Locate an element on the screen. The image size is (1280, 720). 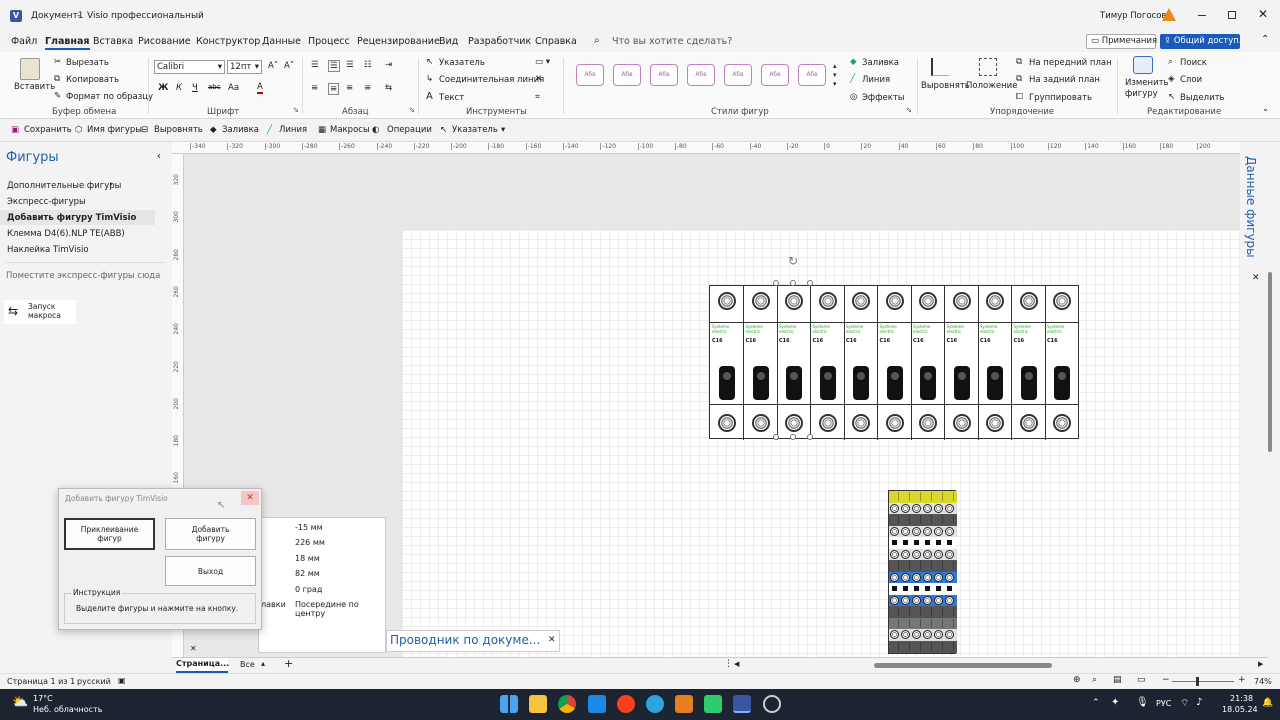
zoom-slider-thumb is located at coordinates (1197, 681).